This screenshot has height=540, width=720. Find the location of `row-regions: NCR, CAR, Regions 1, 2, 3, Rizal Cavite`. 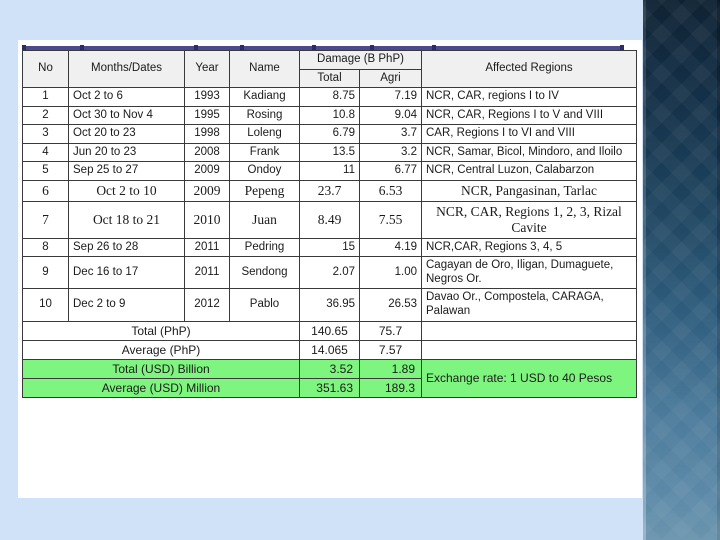

row-regions: NCR, CAR, Regions 1, 2, 3, Rizal Cavite is located at coordinates (529, 219).